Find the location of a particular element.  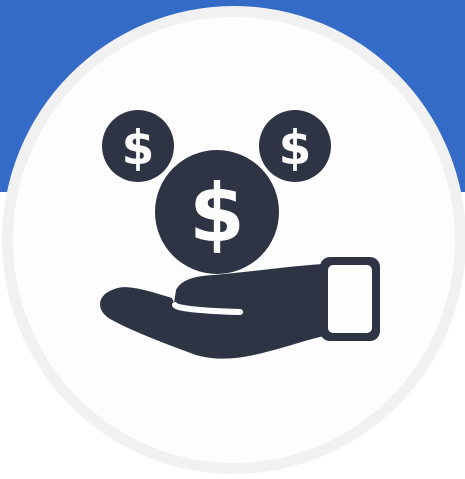

small-coin-left-icon: $ is located at coordinates (138, 146).